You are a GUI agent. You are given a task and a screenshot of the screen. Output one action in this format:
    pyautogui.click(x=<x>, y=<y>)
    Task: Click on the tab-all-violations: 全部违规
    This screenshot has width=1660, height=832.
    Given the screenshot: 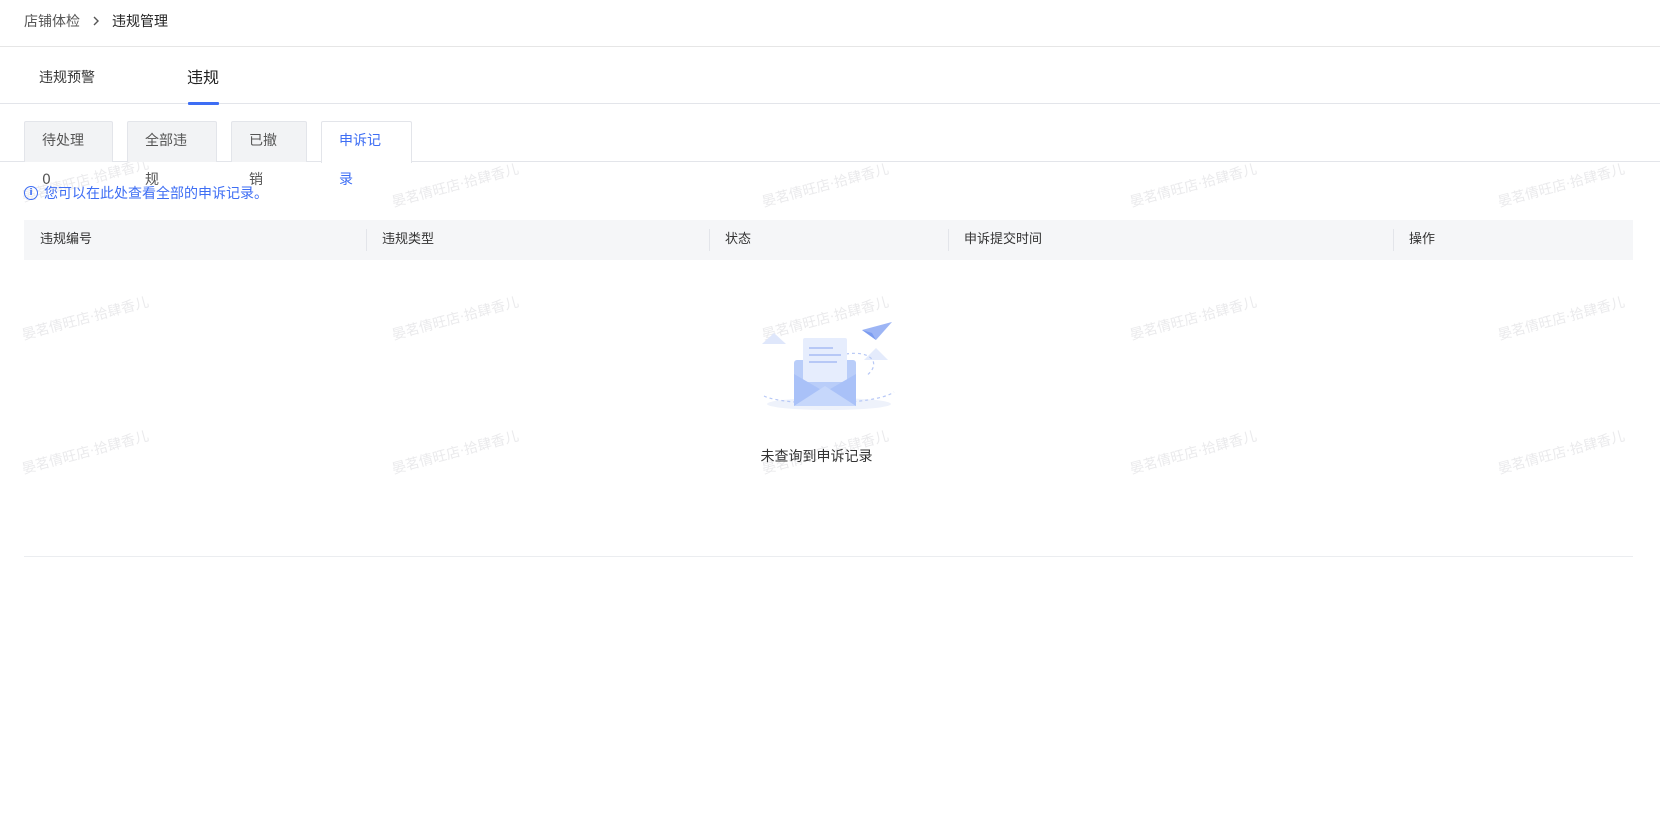 What is the action you would take?
    pyautogui.click(x=172, y=154)
    